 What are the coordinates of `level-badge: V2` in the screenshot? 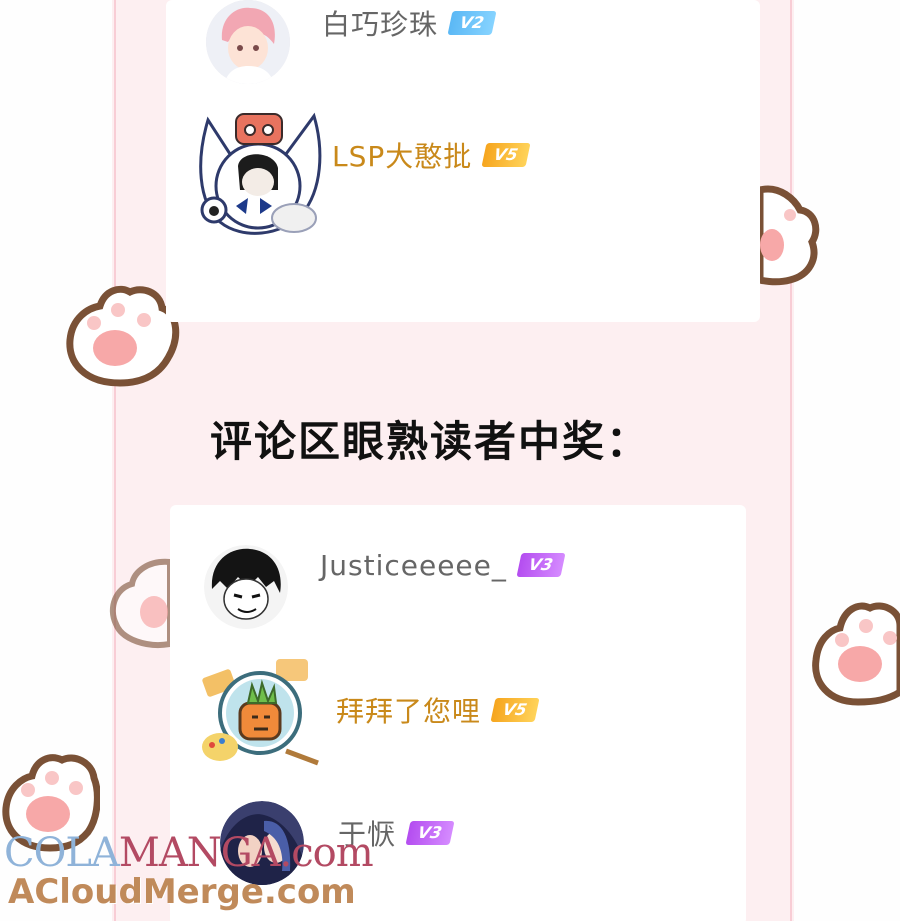 It's located at (472, 23).